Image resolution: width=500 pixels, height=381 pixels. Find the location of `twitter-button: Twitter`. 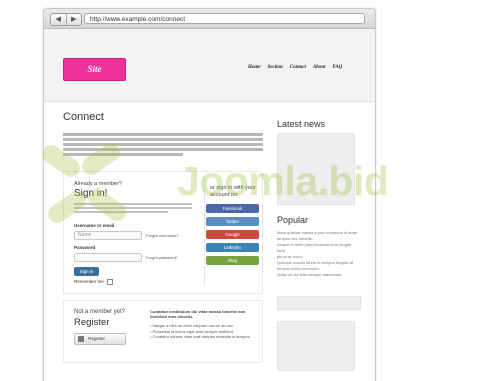

twitter-button: Twitter is located at coordinates (232, 221).